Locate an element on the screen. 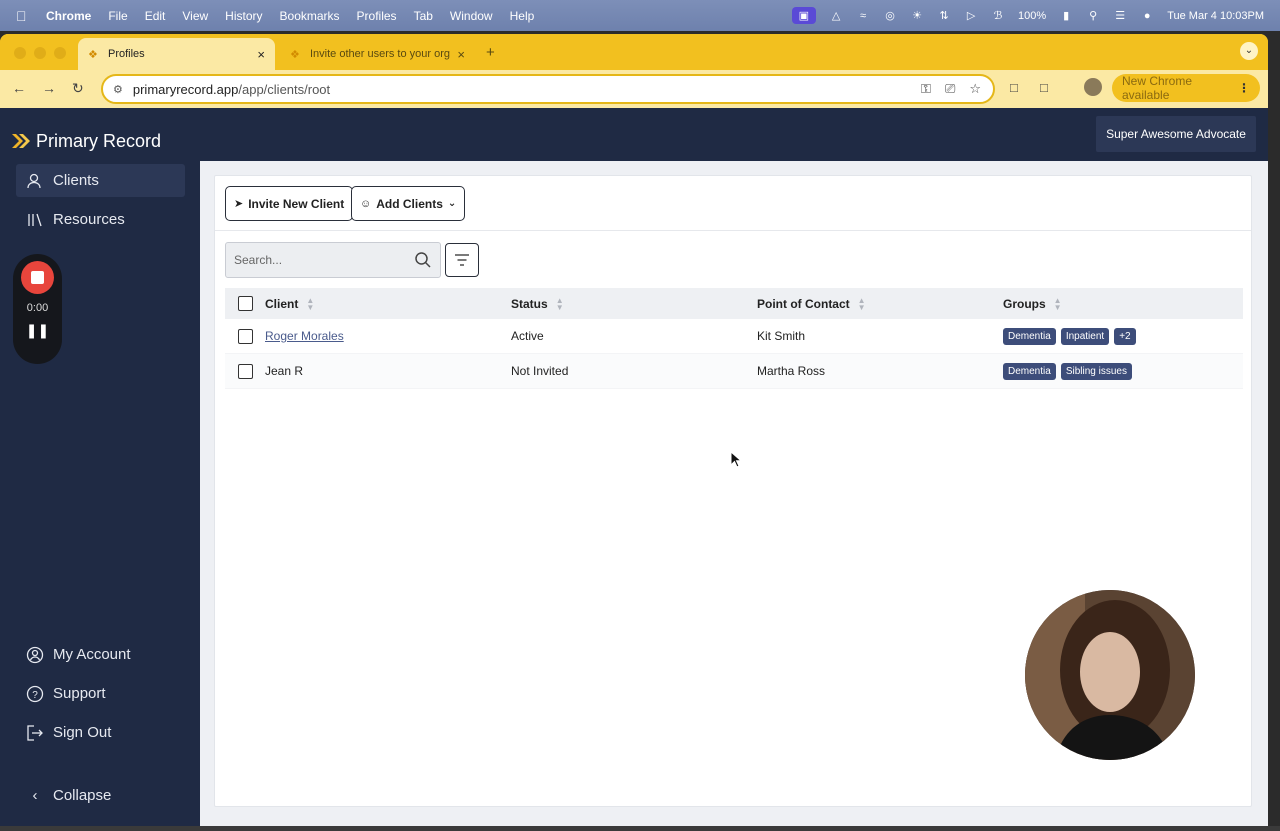  tab-title: Invite other users to your org is located at coordinates (380, 54).